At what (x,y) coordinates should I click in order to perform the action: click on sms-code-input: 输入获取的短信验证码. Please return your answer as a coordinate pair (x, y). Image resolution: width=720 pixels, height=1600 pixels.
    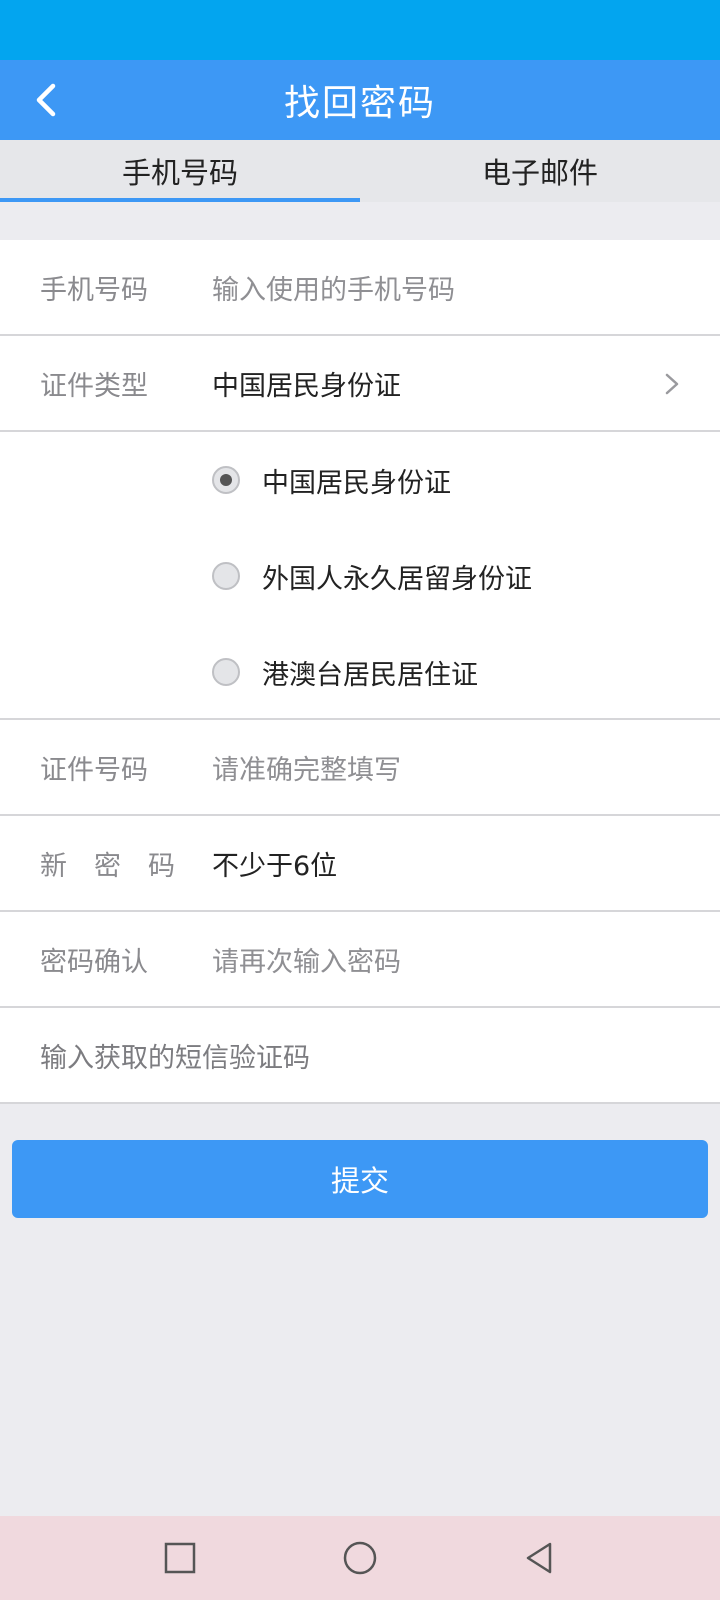
    Looking at the image, I should click on (155, 1055).